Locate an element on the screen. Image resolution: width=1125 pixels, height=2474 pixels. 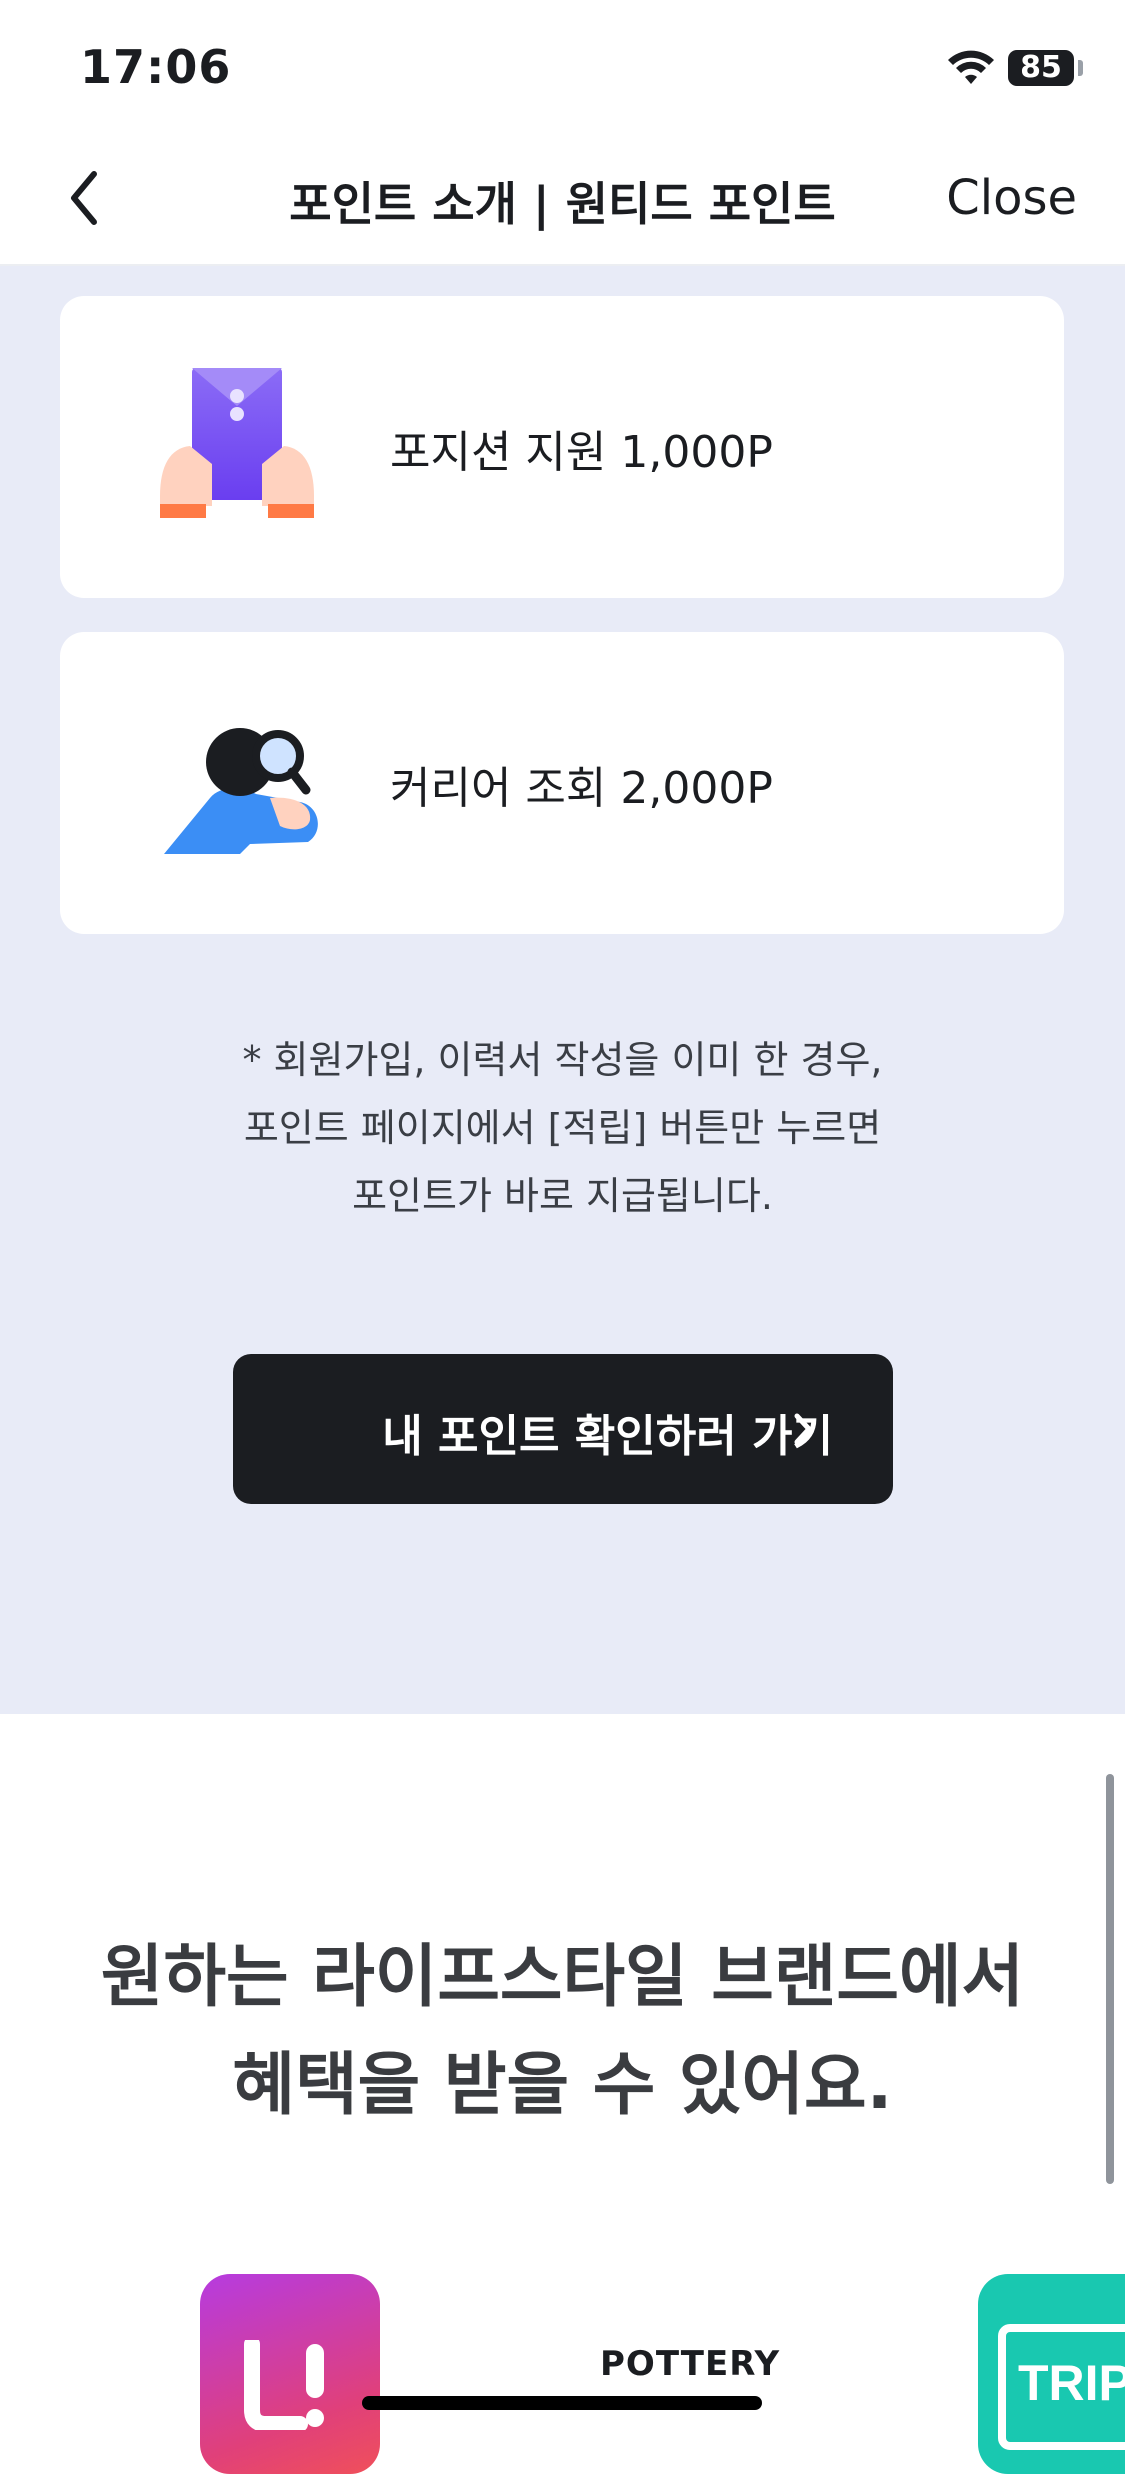
chevron-right-icon is located at coordinates (803, 1429).